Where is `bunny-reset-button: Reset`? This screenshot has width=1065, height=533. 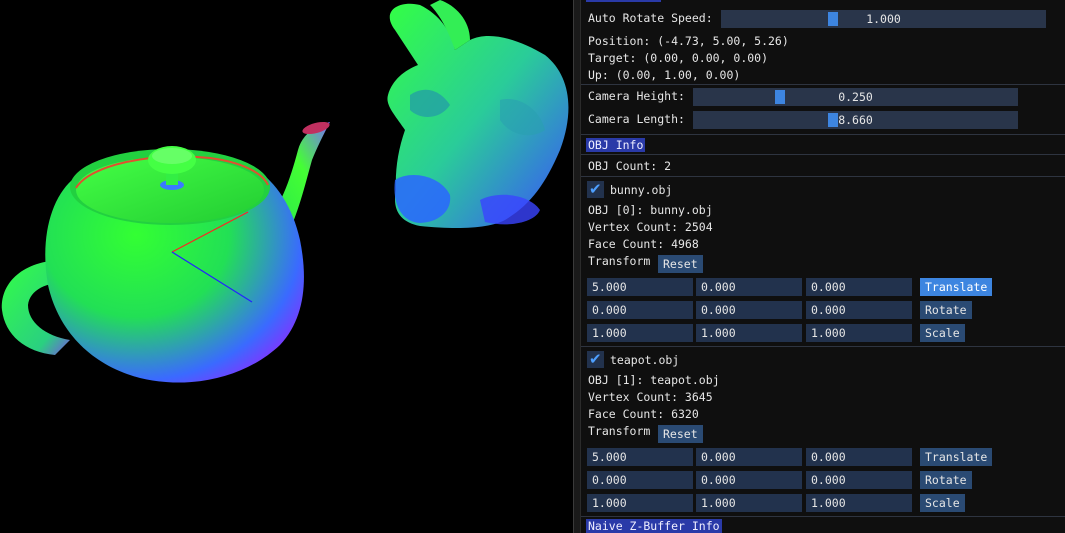
bunny-reset-button: Reset is located at coordinates (680, 264).